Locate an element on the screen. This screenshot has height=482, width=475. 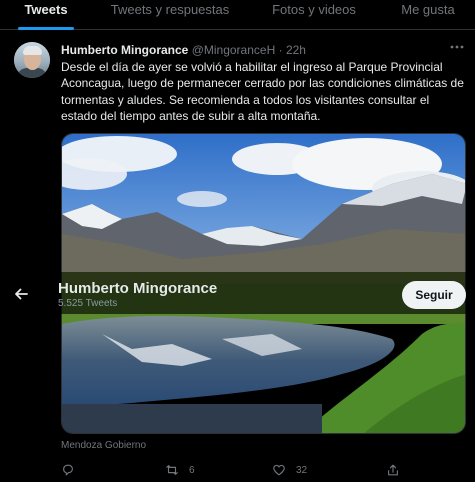
retweet-button: 6 is located at coordinates (180, 470).